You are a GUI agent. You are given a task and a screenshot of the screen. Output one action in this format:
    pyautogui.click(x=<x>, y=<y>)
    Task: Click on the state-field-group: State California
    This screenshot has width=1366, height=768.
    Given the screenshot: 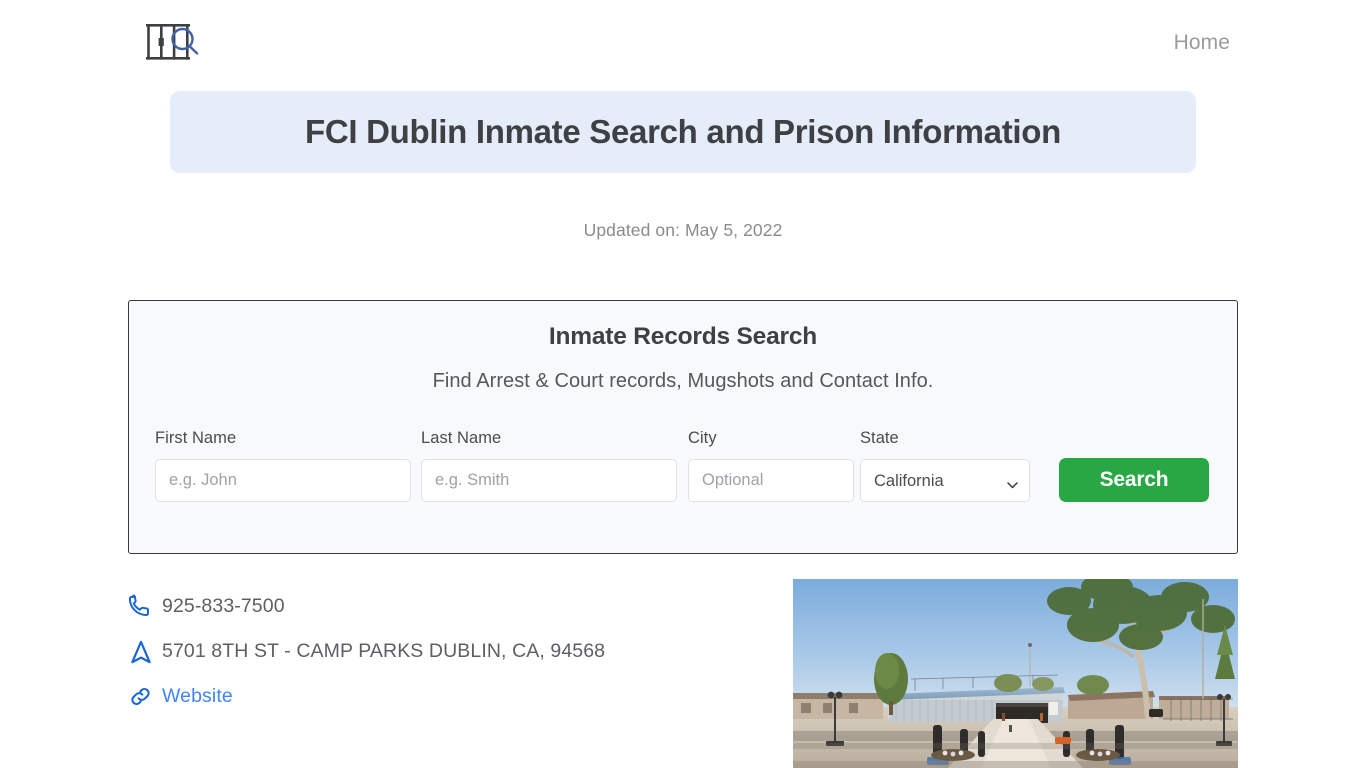 What is the action you would take?
    pyautogui.click(x=945, y=465)
    